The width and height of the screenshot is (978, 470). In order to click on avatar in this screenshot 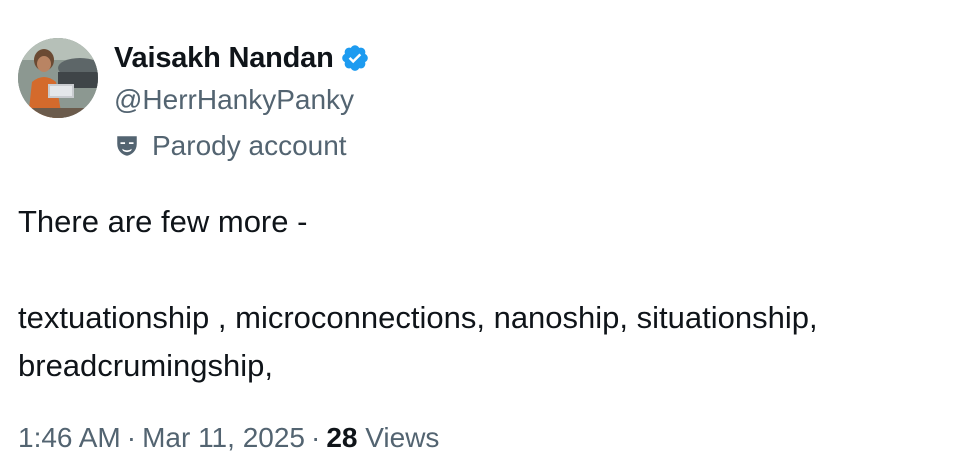, I will do `click(58, 78)`.